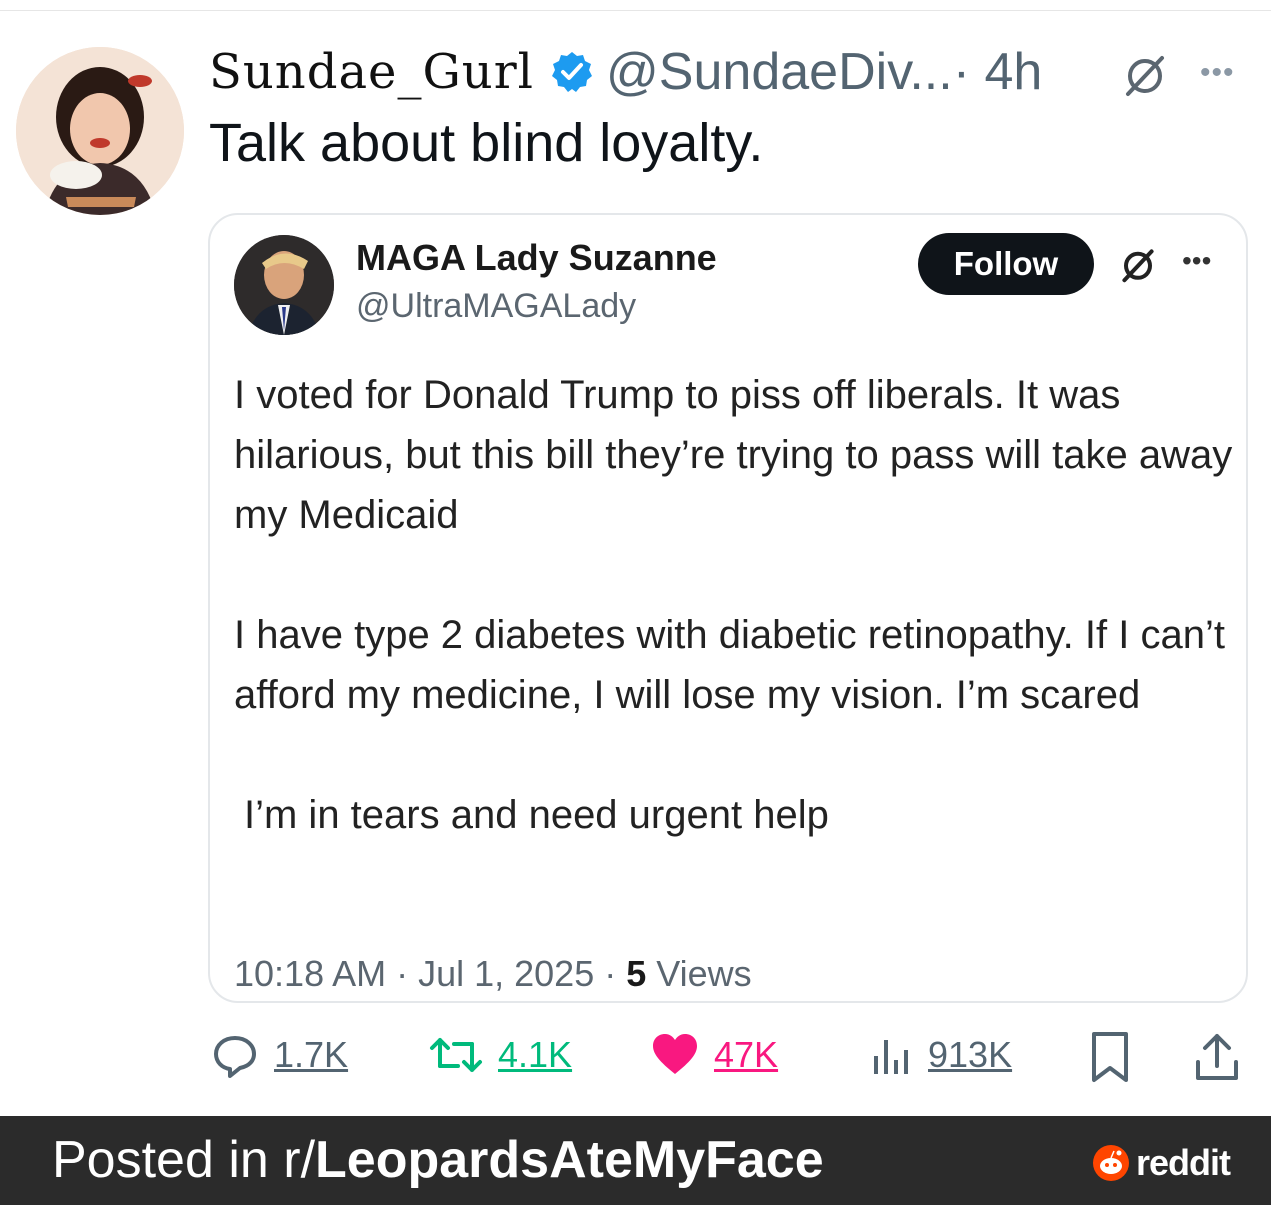  What do you see at coordinates (535, 1054) in the screenshot?
I see `repost-count: 4.1K` at bounding box center [535, 1054].